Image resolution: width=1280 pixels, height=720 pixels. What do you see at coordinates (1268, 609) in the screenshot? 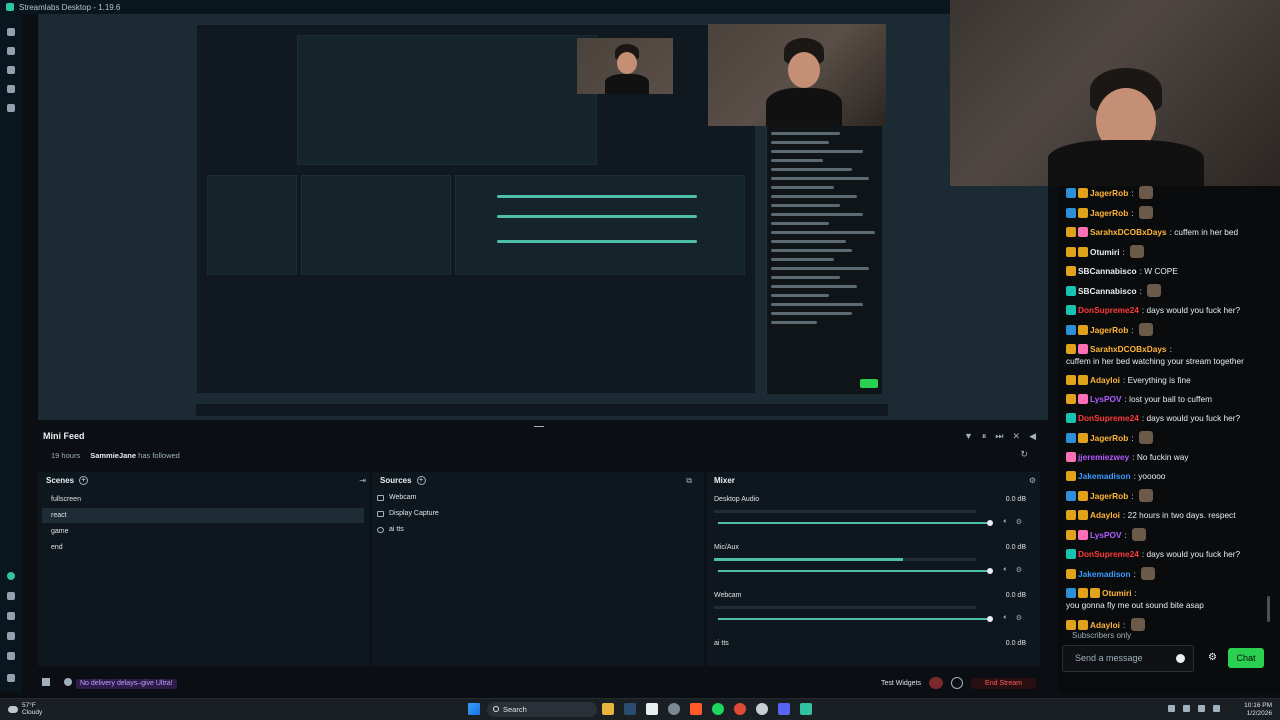
I see `chat-scrollbar` at bounding box center [1268, 609].